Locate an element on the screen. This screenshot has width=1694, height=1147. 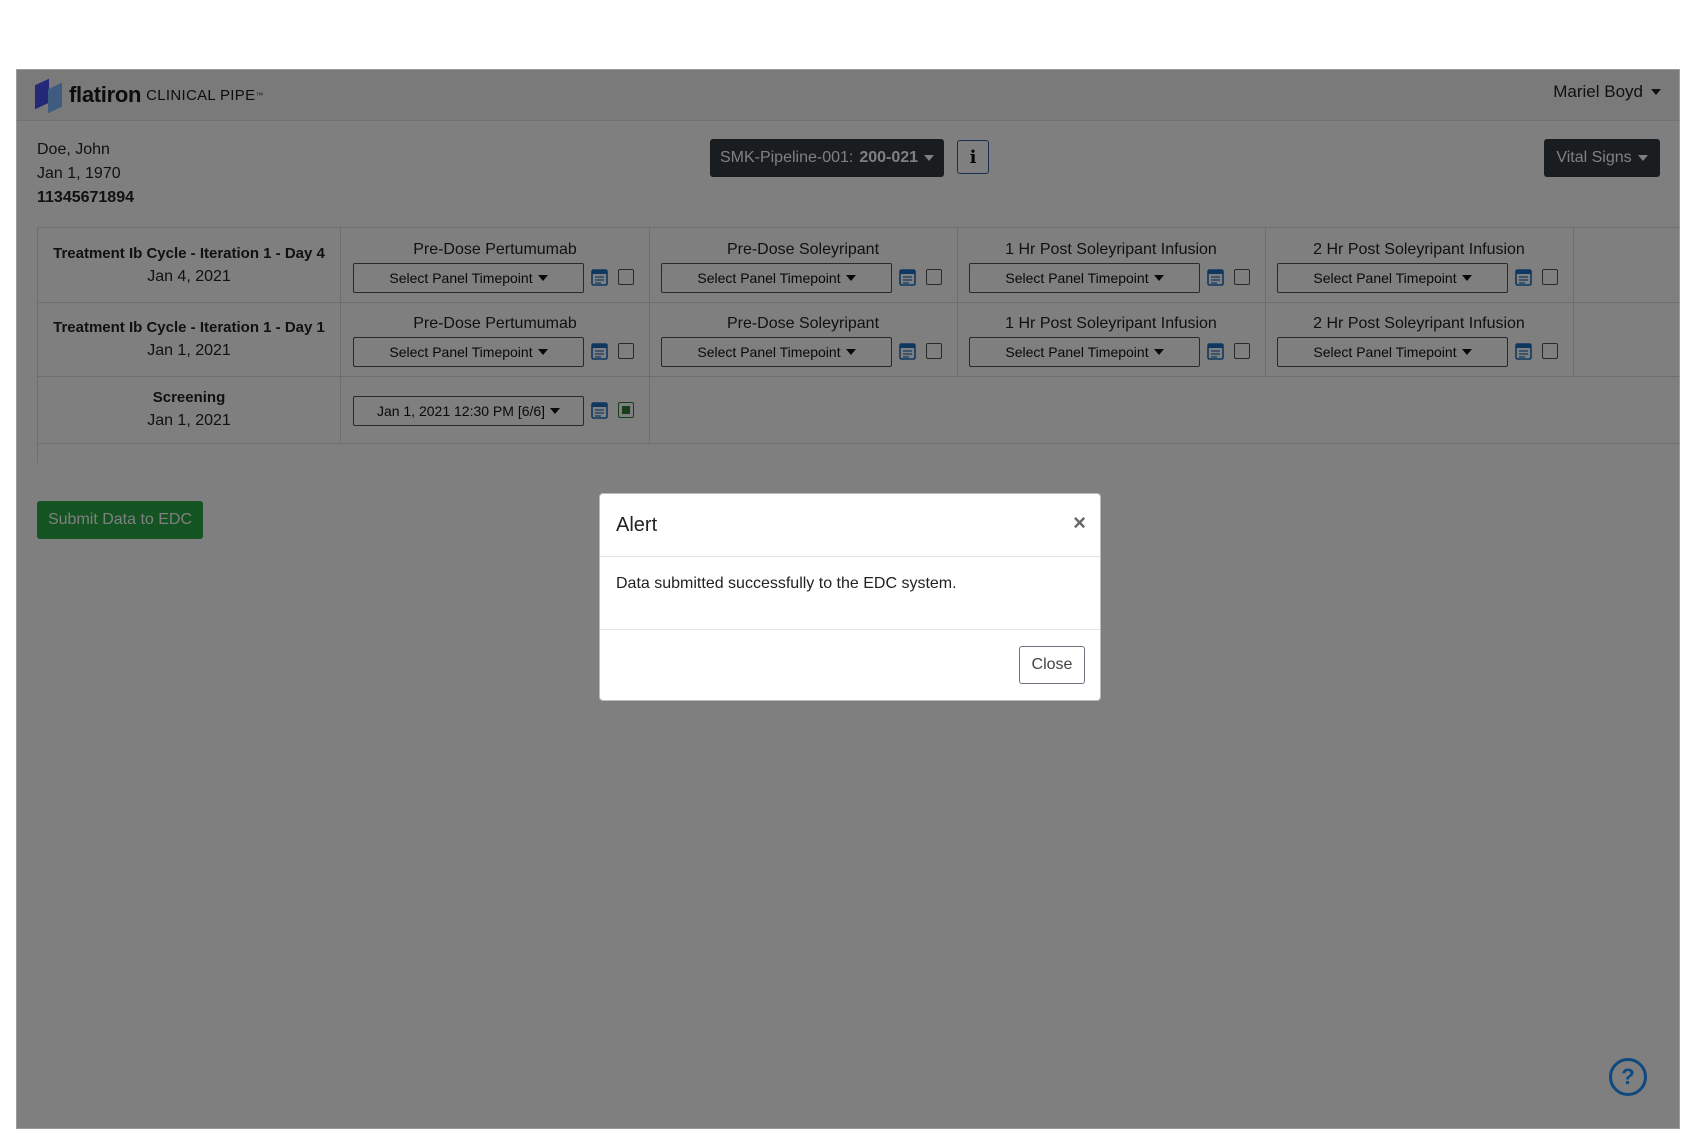
modal-footer: Close is located at coordinates (850, 665).